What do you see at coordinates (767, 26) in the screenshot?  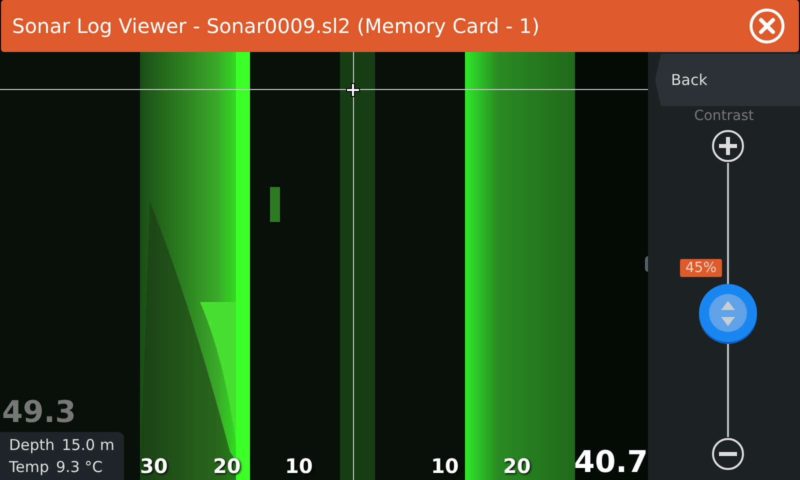 I see `close-icon` at bounding box center [767, 26].